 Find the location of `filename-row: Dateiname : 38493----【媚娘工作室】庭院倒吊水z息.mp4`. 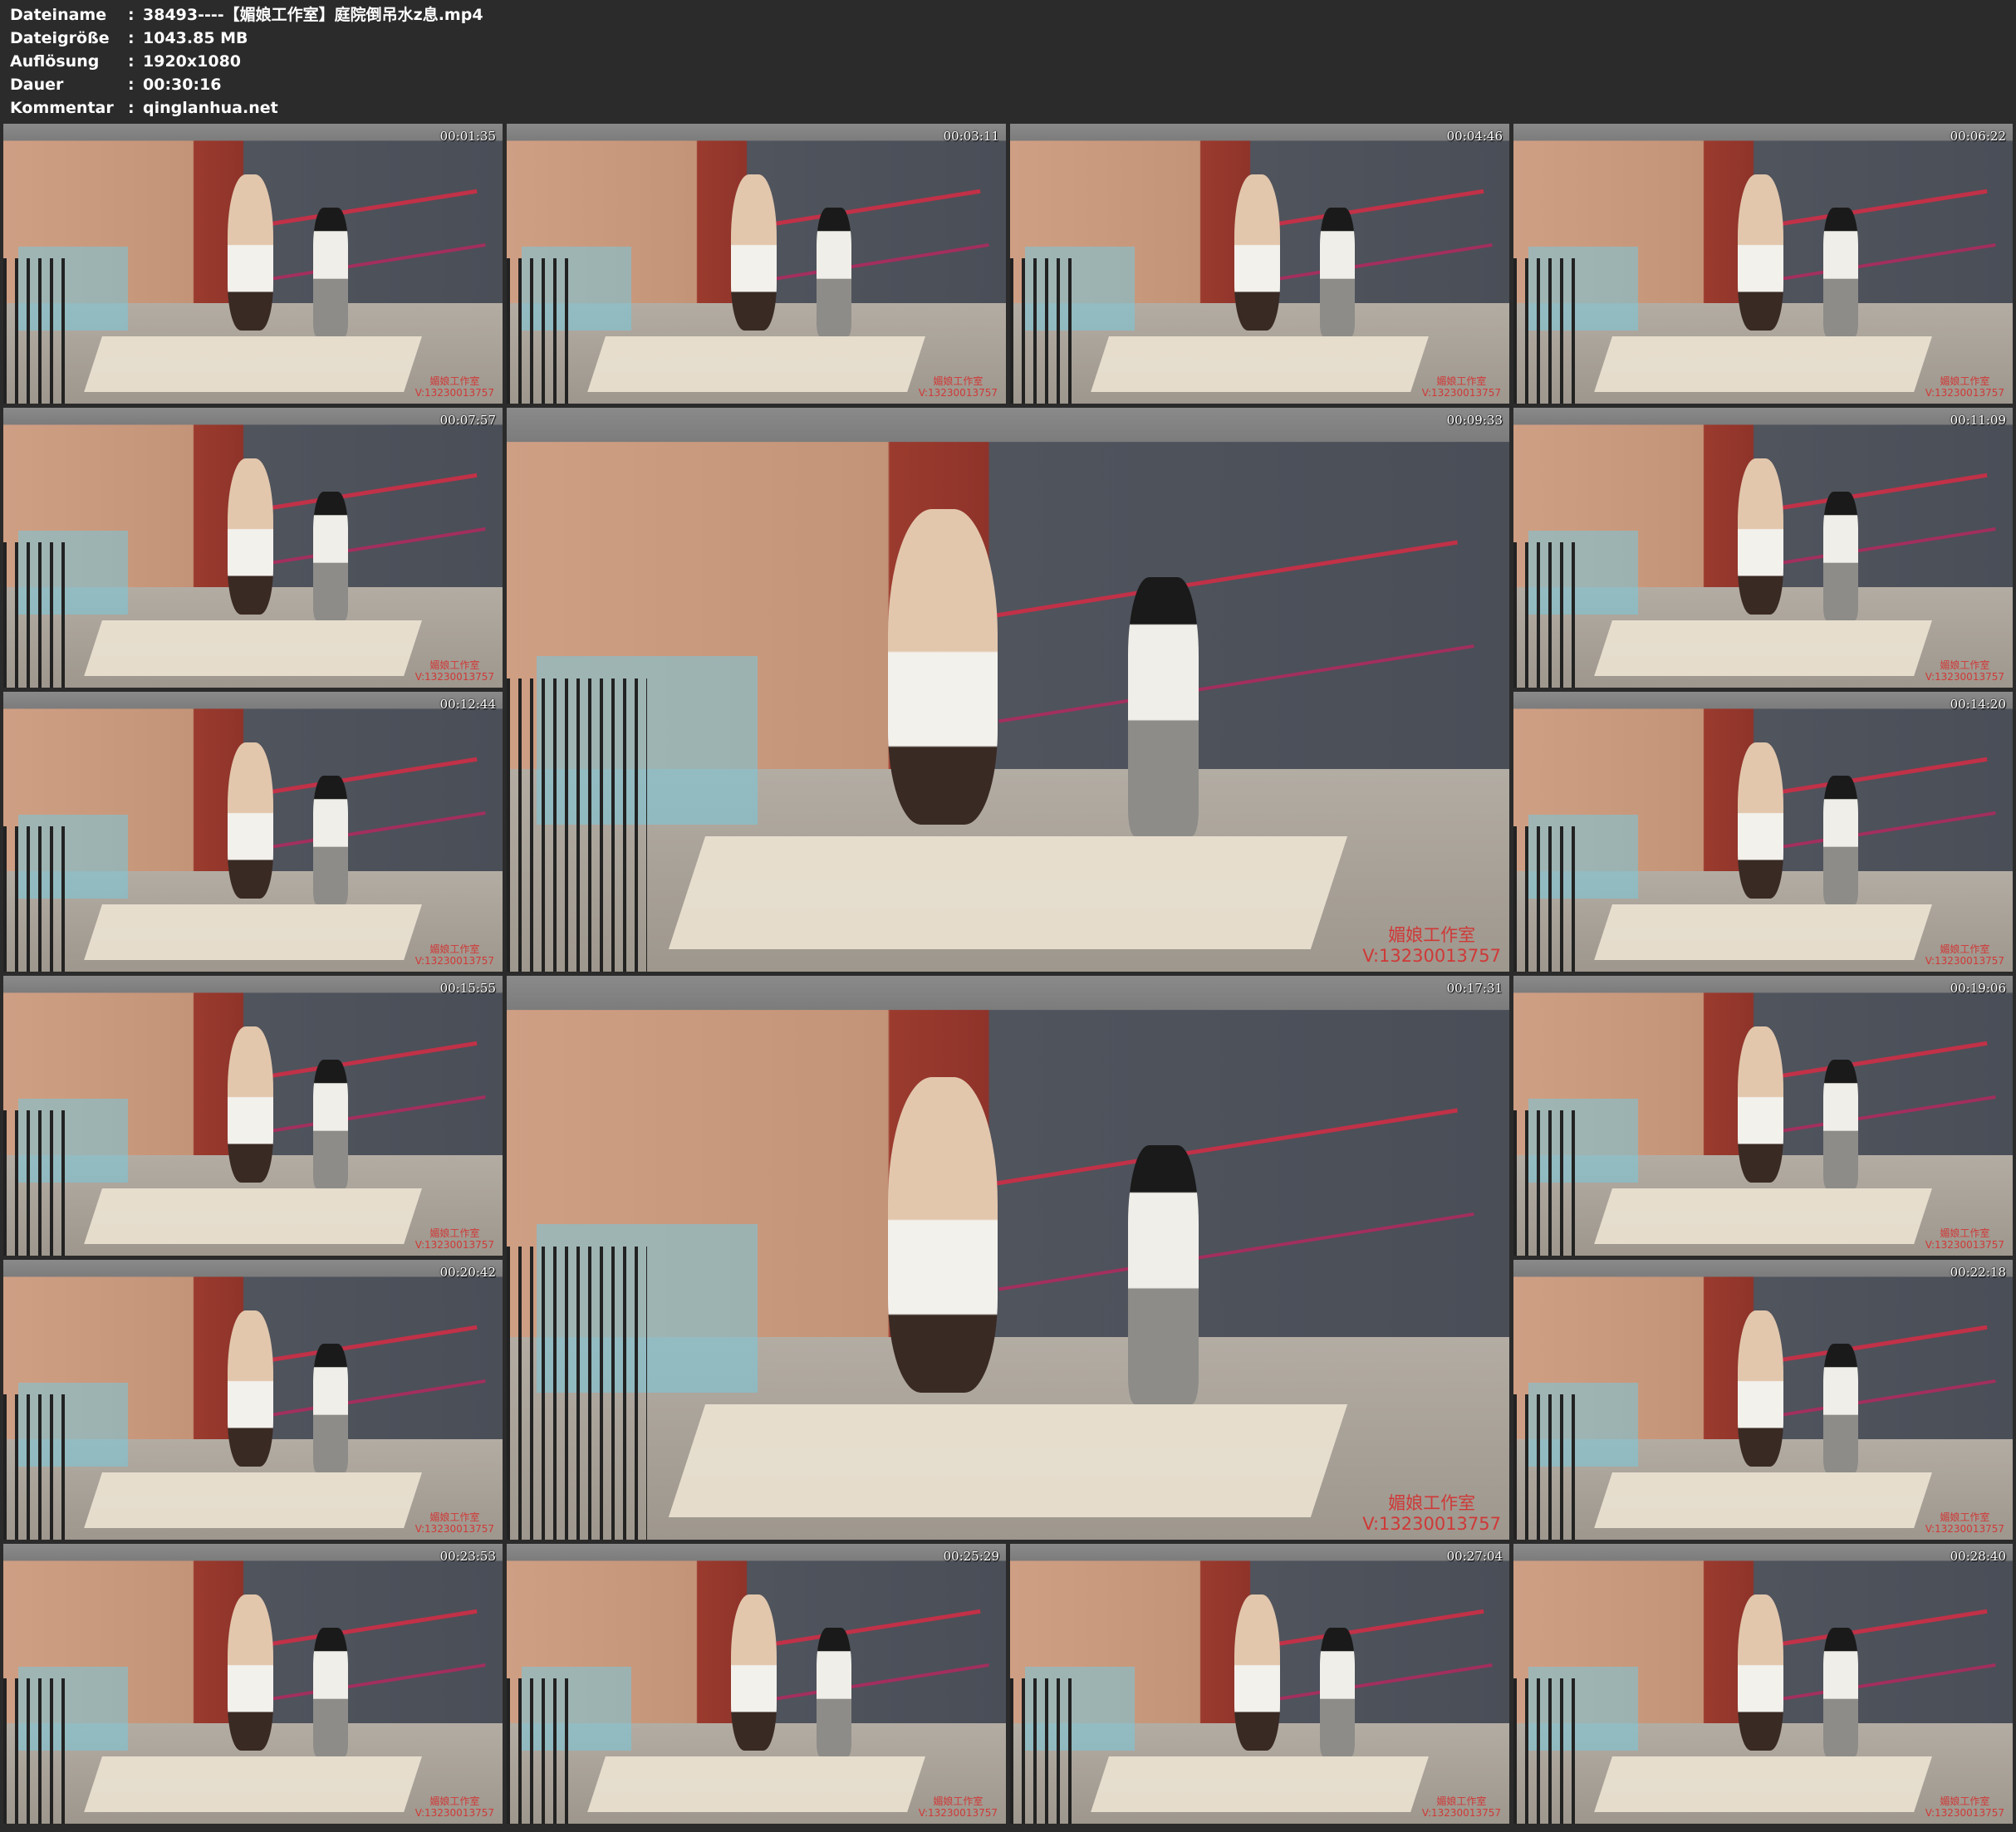

filename-row: Dateiname : 38493----【媚娘工作室】庭院倒吊水z息.mp4 is located at coordinates (246, 15).